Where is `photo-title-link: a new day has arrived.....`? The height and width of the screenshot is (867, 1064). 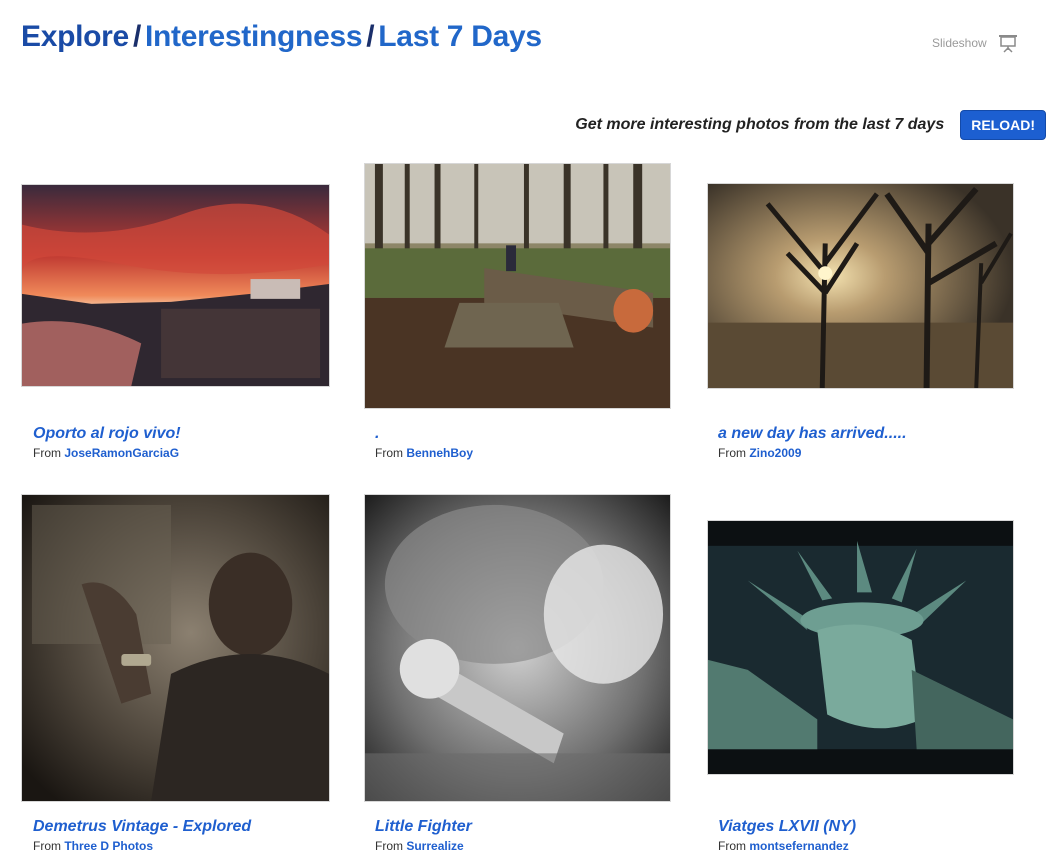 photo-title-link: a new day has arrived..... is located at coordinates (812, 434).